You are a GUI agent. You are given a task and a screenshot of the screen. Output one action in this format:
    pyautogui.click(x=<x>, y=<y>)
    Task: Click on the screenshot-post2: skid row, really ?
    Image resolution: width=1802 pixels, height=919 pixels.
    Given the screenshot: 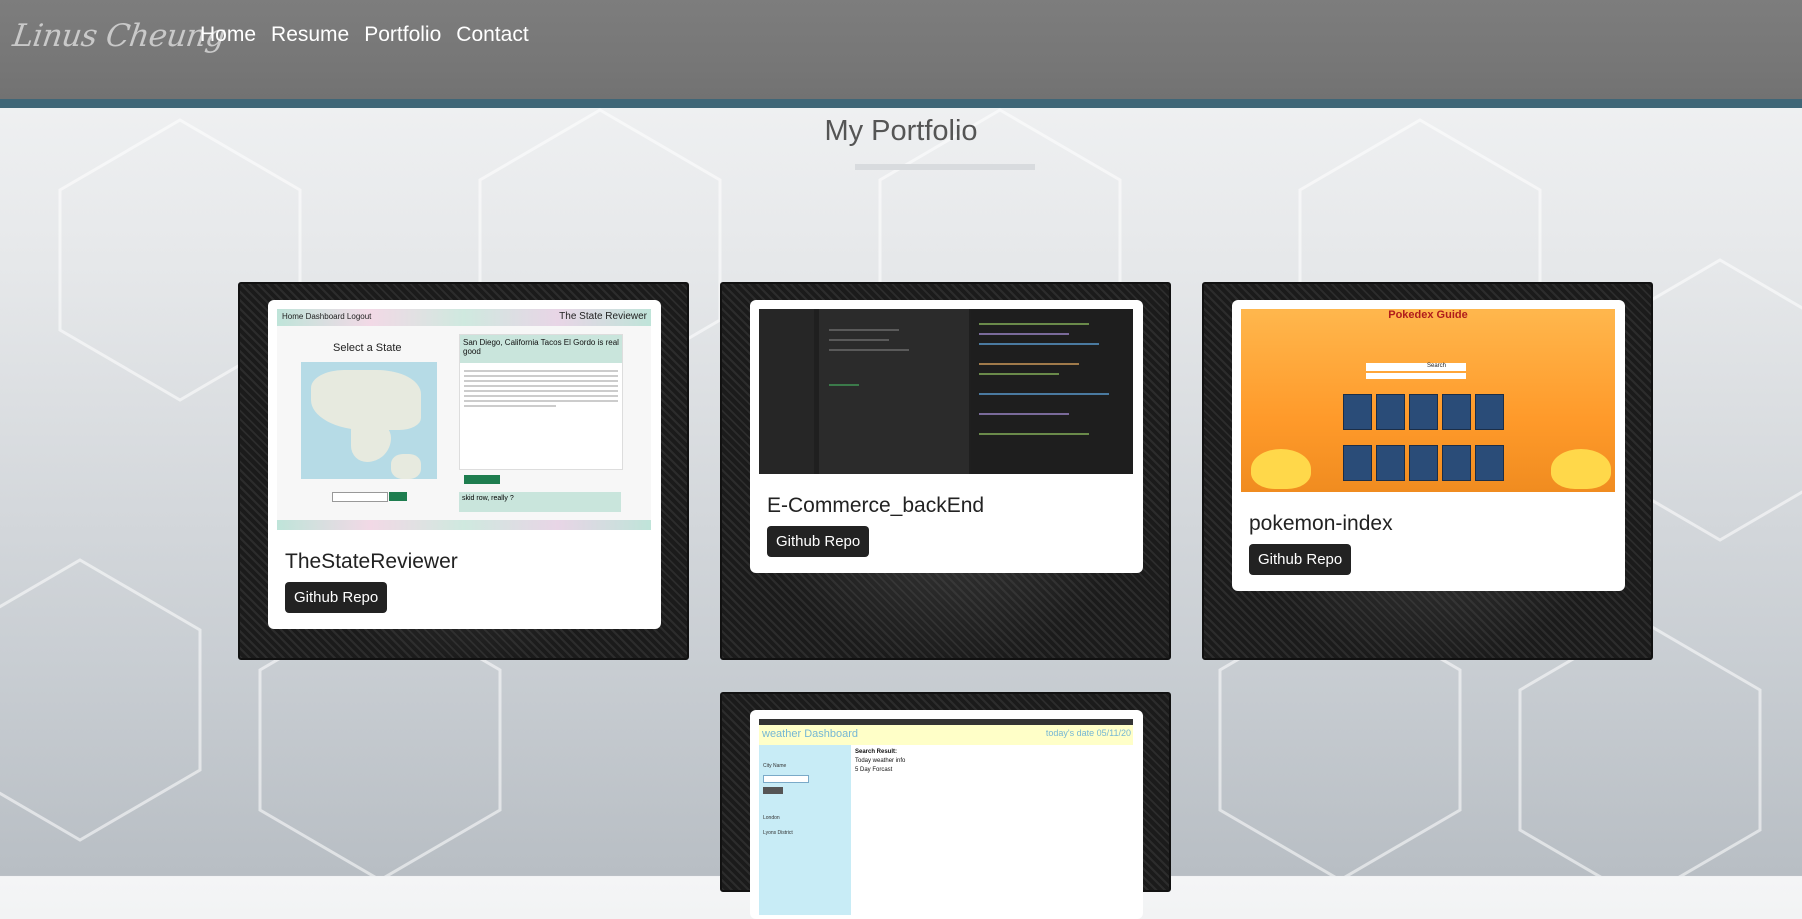 What is the action you would take?
    pyautogui.click(x=540, y=502)
    